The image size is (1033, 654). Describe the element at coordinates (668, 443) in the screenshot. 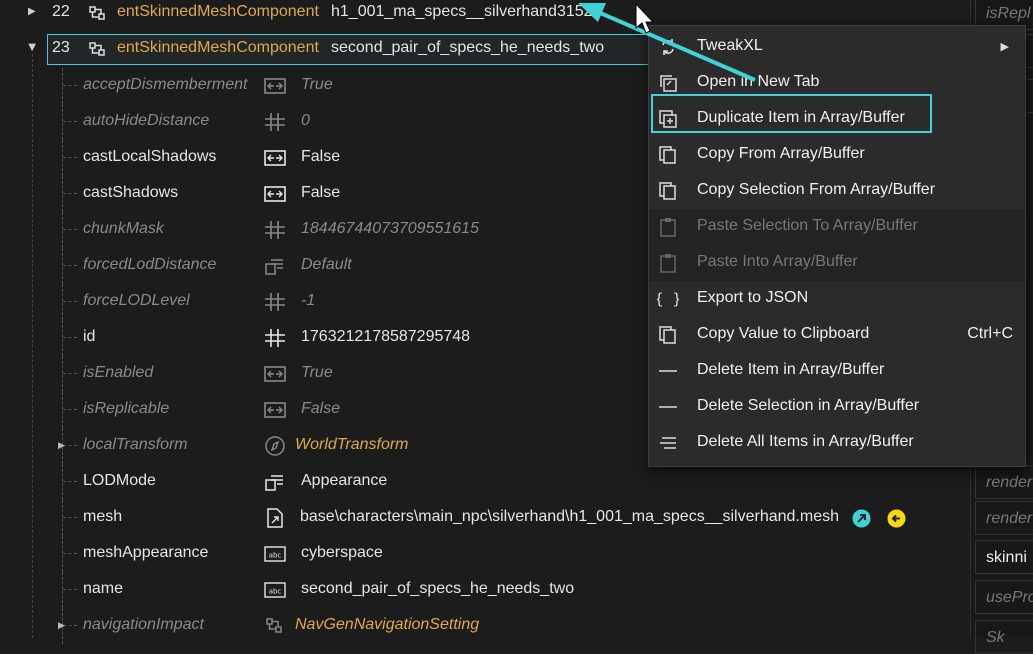

I see `lines-icon` at that location.